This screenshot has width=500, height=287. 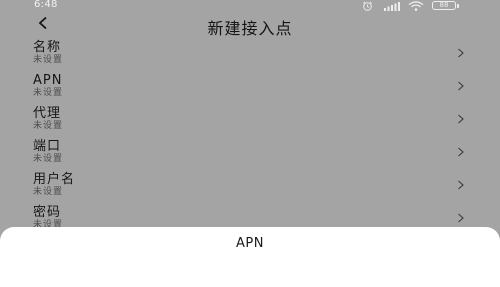 I want to click on battery-tip, so click(x=458, y=6).